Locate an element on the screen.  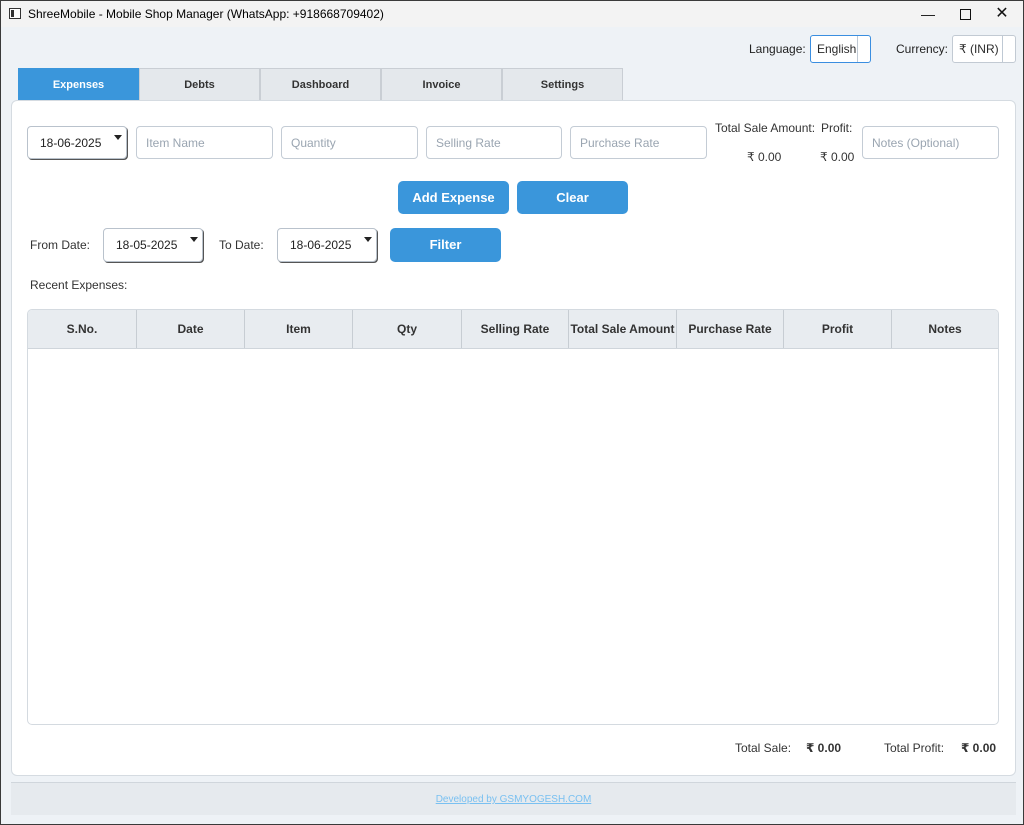
total-sale-amount-value: ₹ 0.00 is located at coordinates (764, 157).